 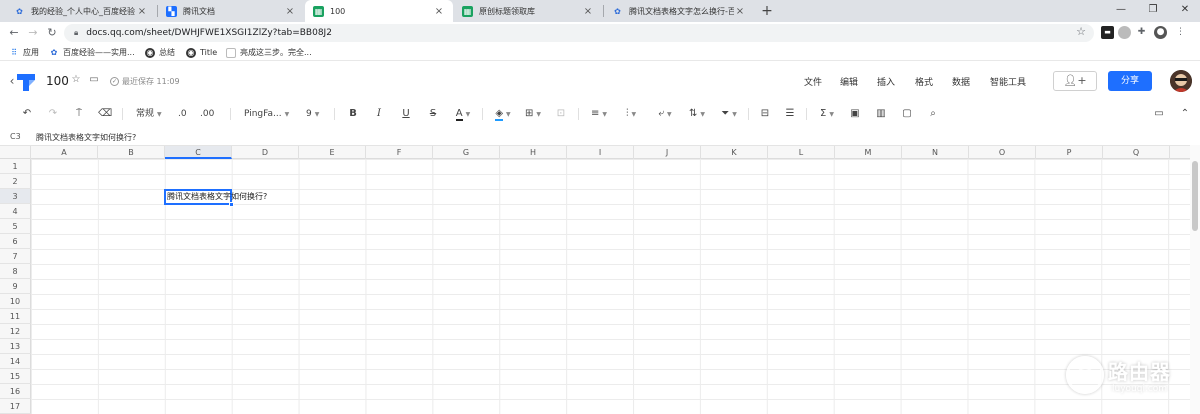 I want to click on number-format-dropdown: 常规 ▼, so click(x=149, y=114).